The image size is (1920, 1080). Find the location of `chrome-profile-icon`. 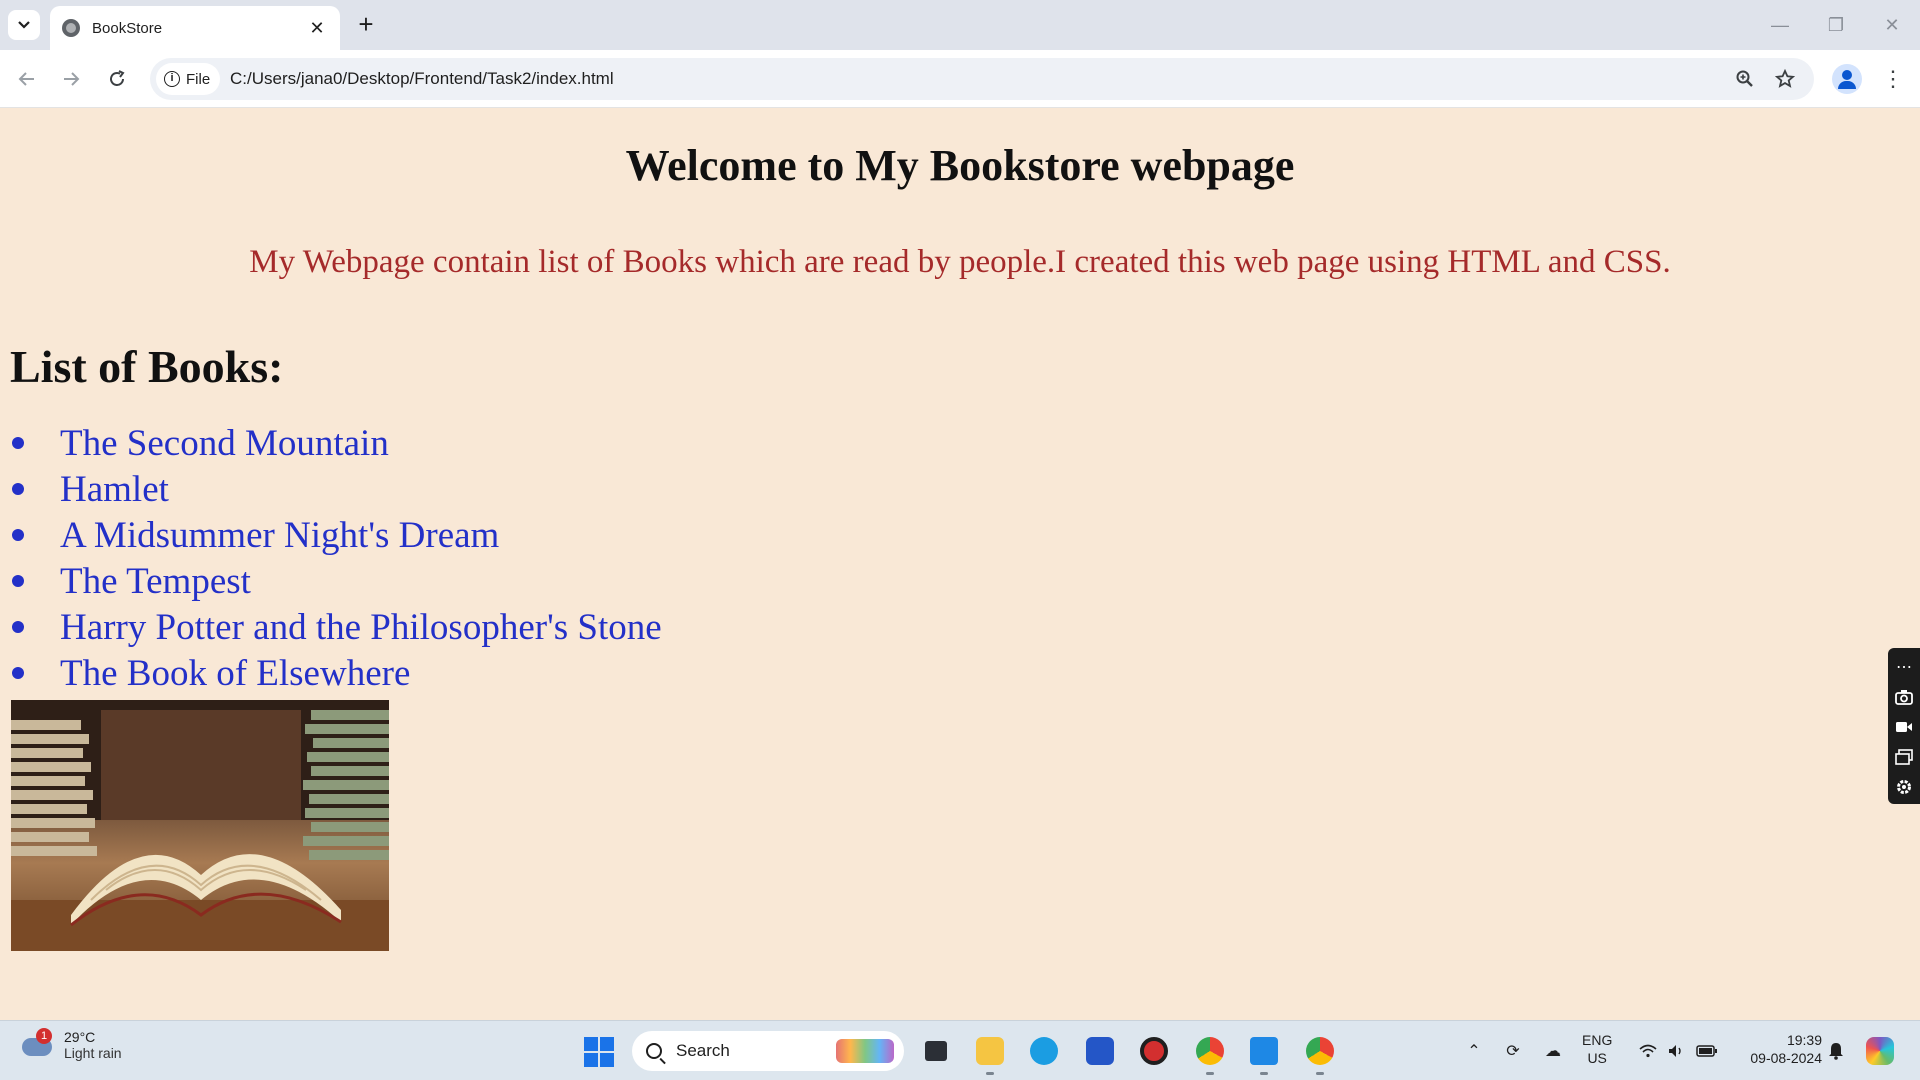

chrome-profile-icon is located at coordinates (1210, 1054).